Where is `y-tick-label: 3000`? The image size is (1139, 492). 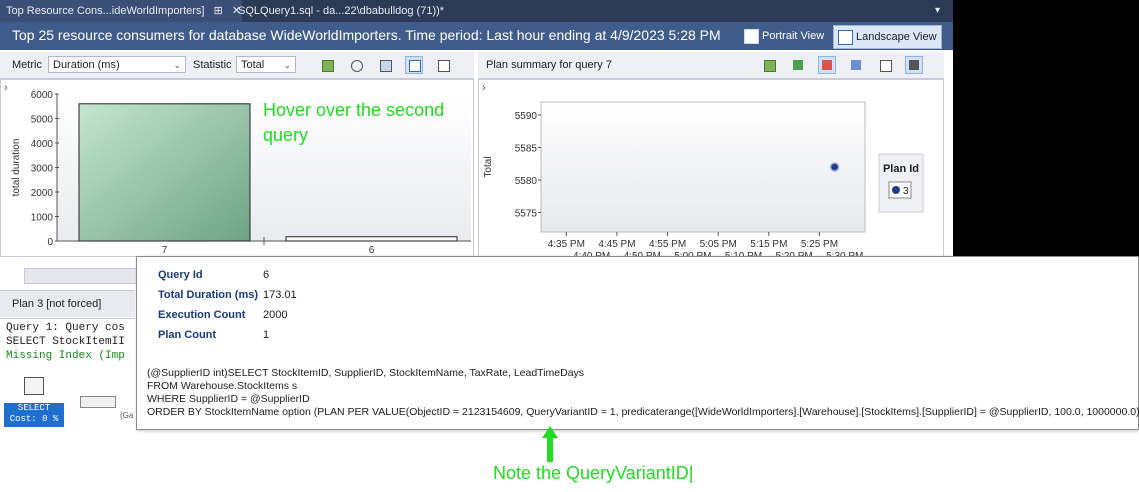
y-tick-label: 3000 is located at coordinates (42, 169).